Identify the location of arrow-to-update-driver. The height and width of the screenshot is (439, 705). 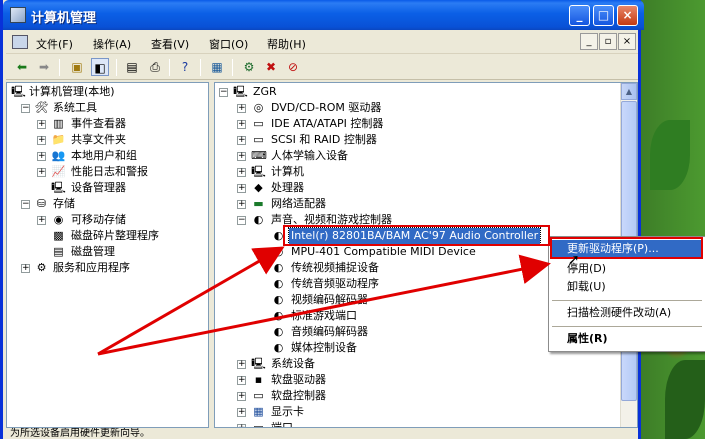
(324, 305).